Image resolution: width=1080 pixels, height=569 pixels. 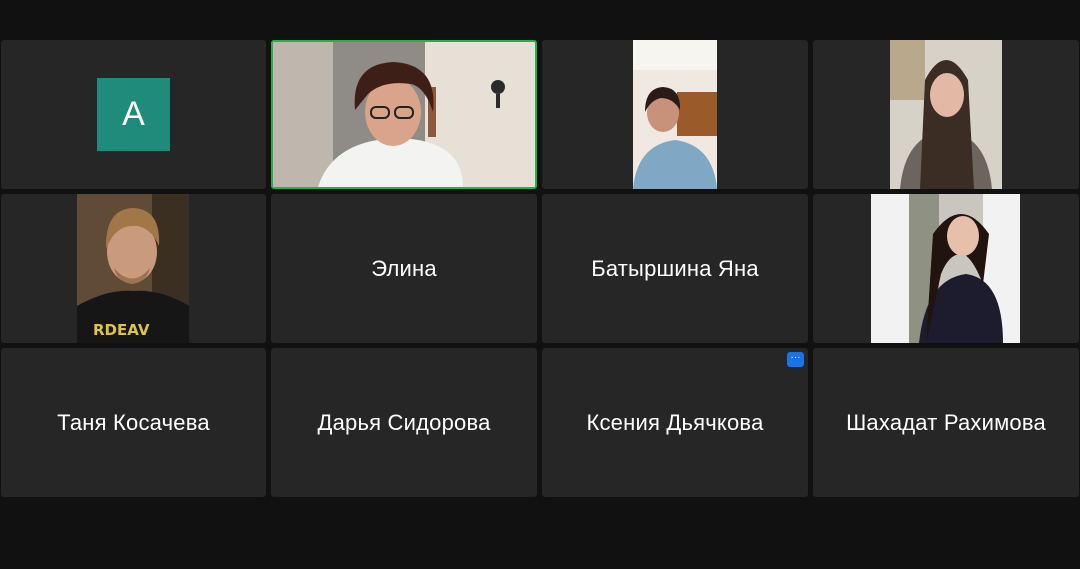 I want to click on participant-tile-avatar: A, so click(x=133, y=114).